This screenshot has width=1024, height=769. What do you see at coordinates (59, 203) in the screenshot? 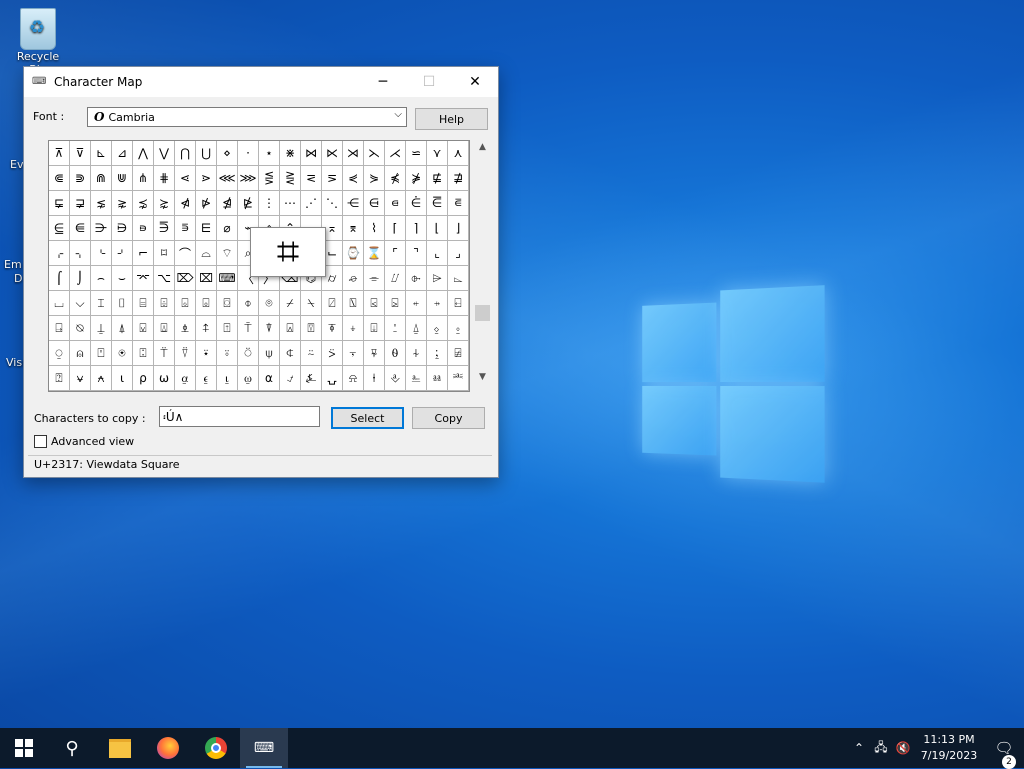
I see `character-cell: ⋤` at bounding box center [59, 203].